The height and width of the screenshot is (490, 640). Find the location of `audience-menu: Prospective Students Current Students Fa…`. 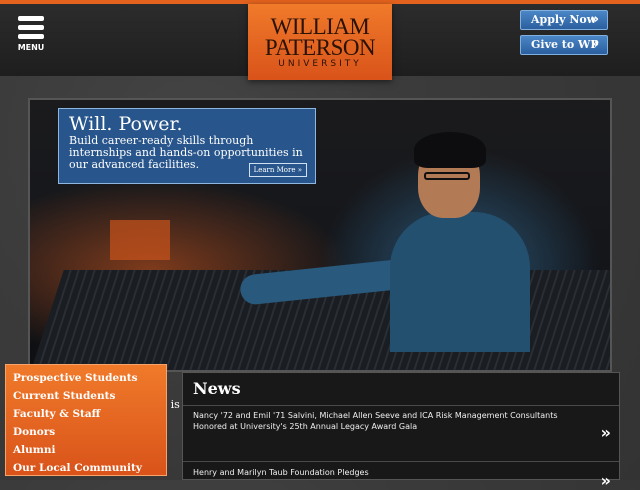

audience-menu: Prospective Students Current Students Fa… is located at coordinates (86, 420).